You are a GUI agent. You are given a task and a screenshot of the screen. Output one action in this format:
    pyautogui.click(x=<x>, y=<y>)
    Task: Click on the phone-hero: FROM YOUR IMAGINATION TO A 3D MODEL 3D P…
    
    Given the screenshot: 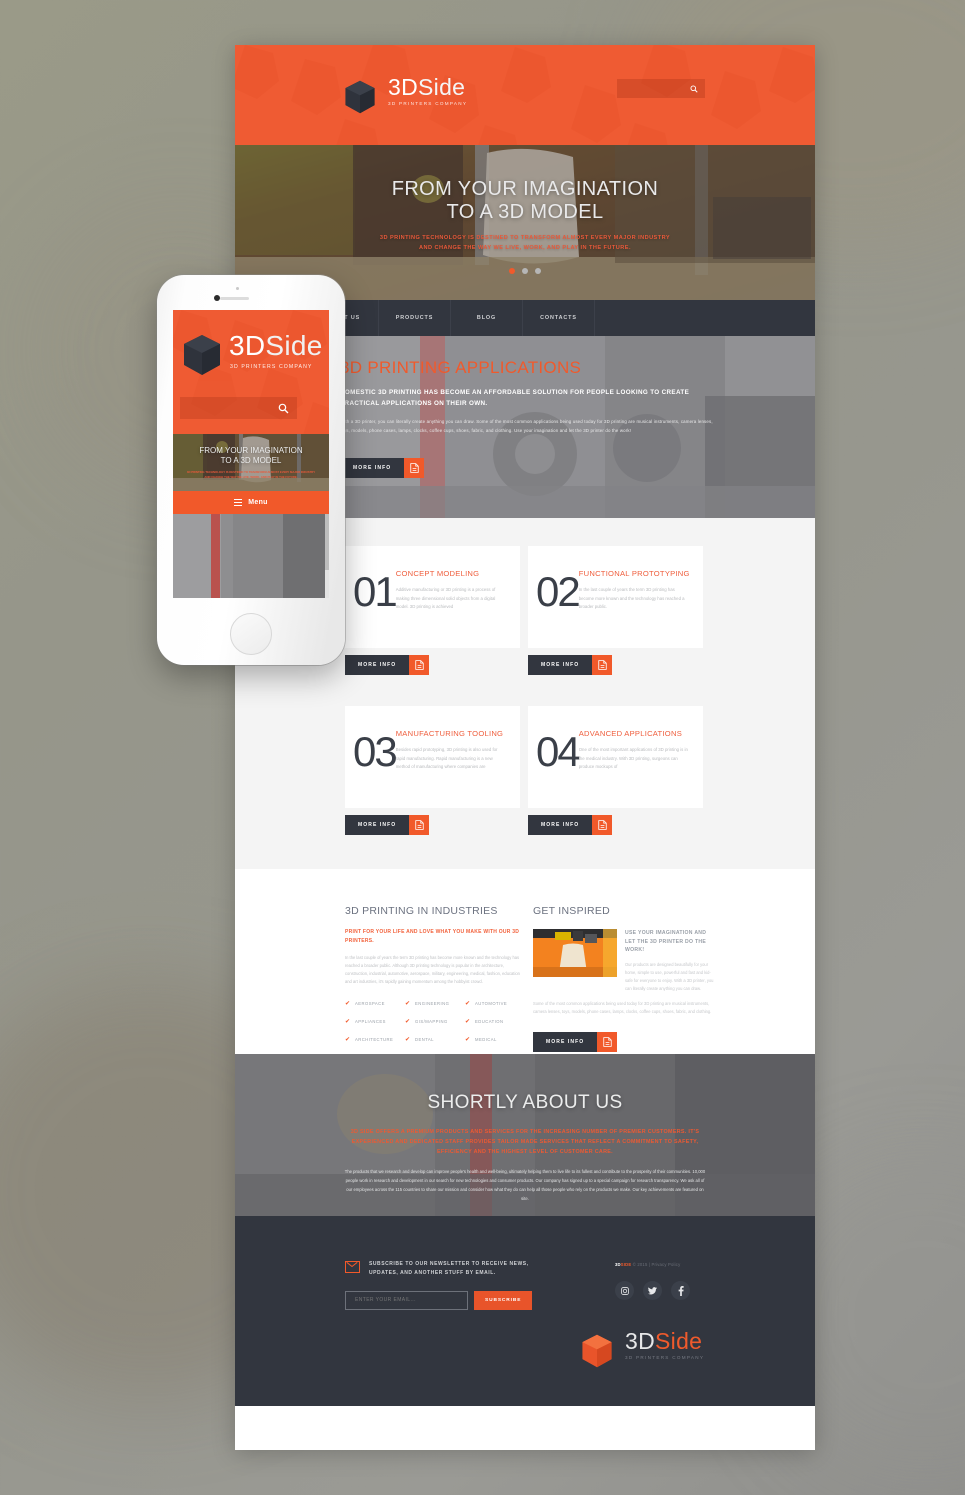 What is the action you would take?
    pyautogui.click(x=251, y=462)
    